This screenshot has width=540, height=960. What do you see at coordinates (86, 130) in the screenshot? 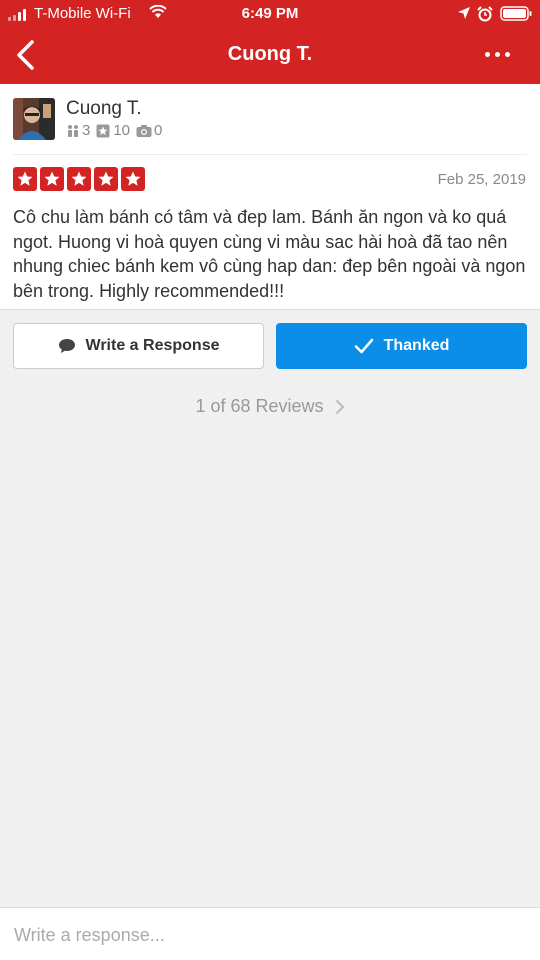
I see `friends-count: 3` at bounding box center [86, 130].